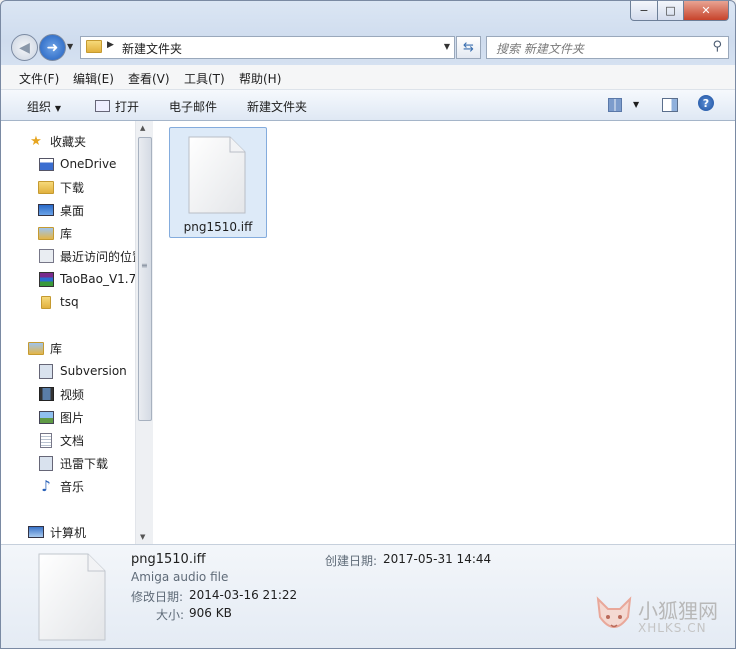  I want to click on address-bar: ▶ 新建文件夹 ▼, so click(267, 47).